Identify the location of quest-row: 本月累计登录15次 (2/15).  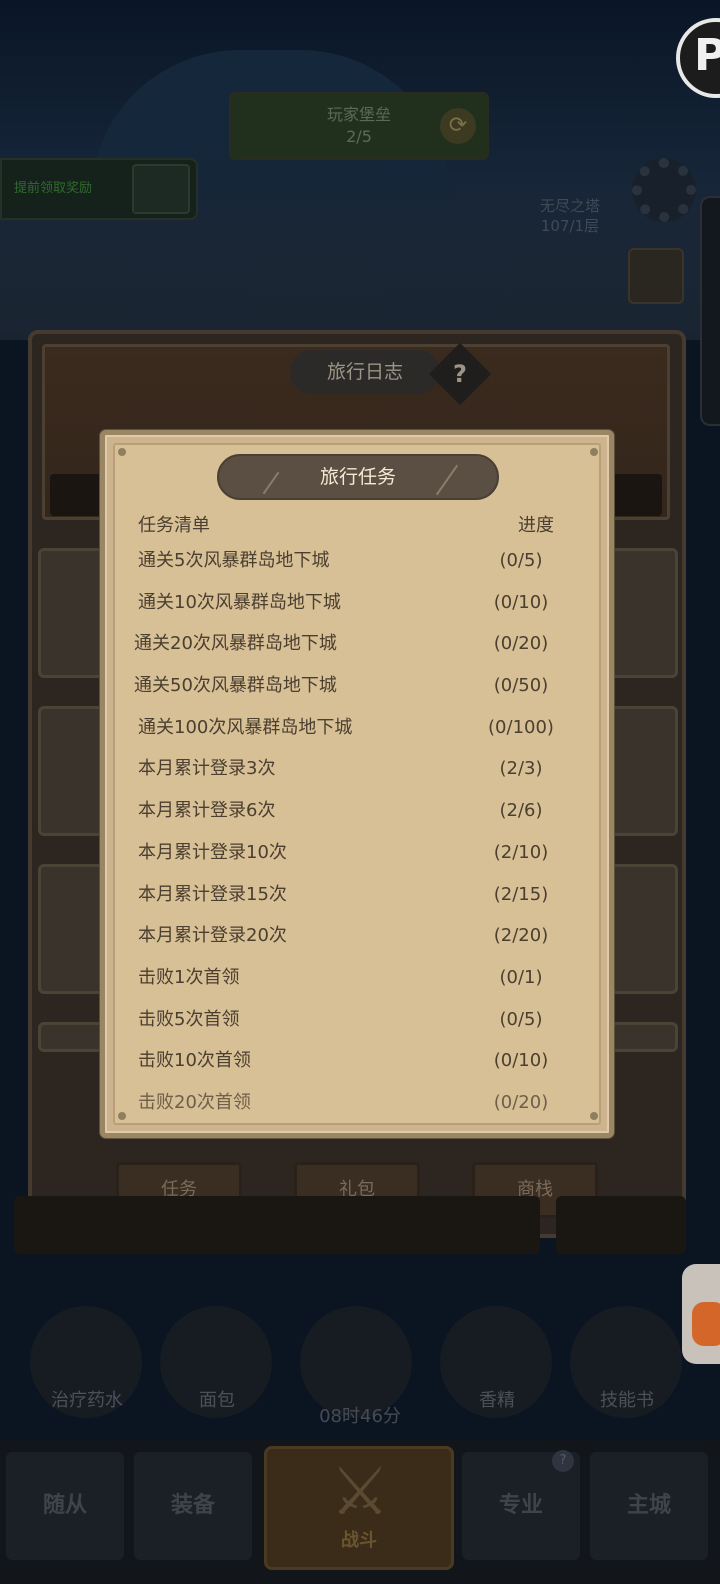
(355, 895).